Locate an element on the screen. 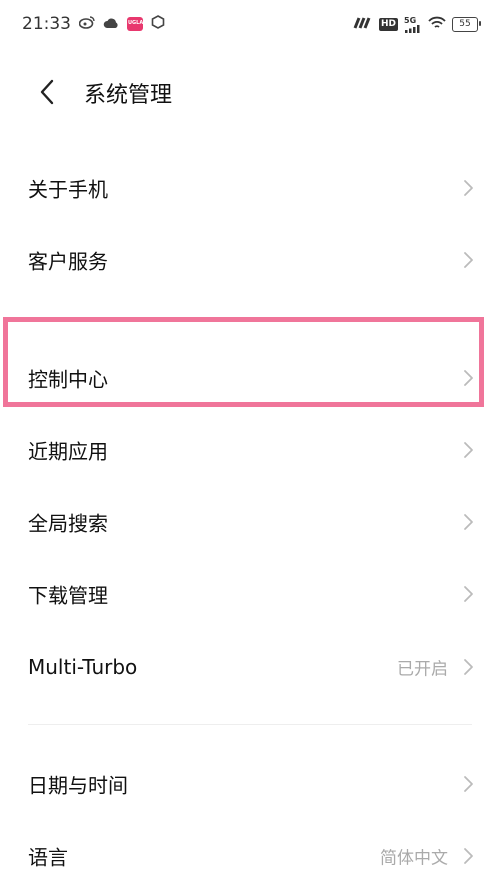 The image size is (500, 892). page-title: 系统管理 is located at coordinates (128, 95).